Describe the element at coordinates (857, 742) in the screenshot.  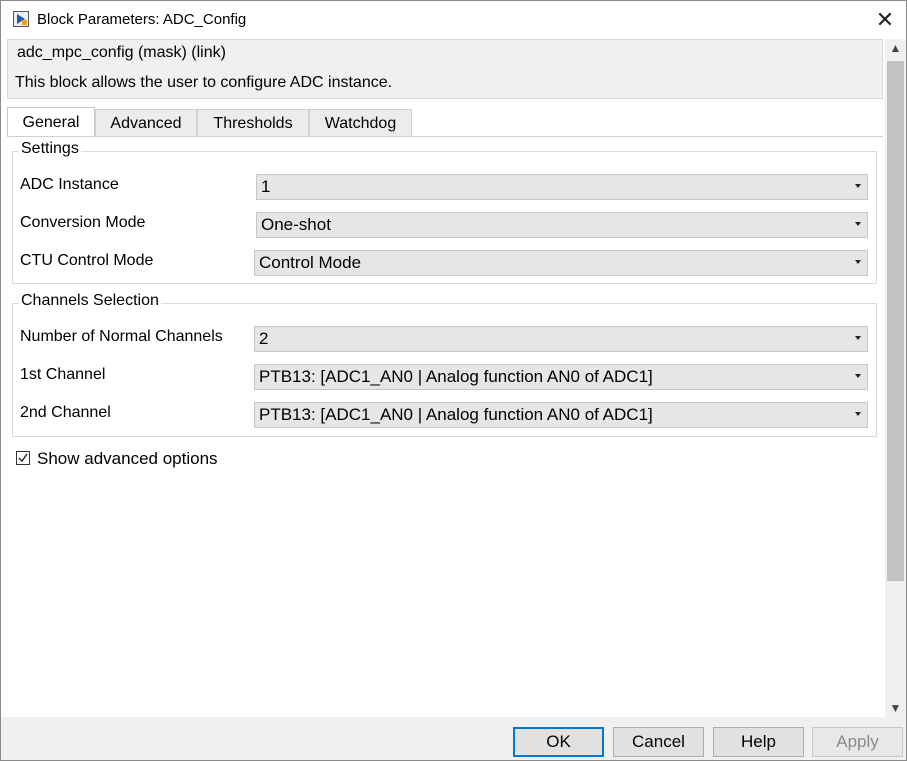
I see `apply-button: Apply` at that location.